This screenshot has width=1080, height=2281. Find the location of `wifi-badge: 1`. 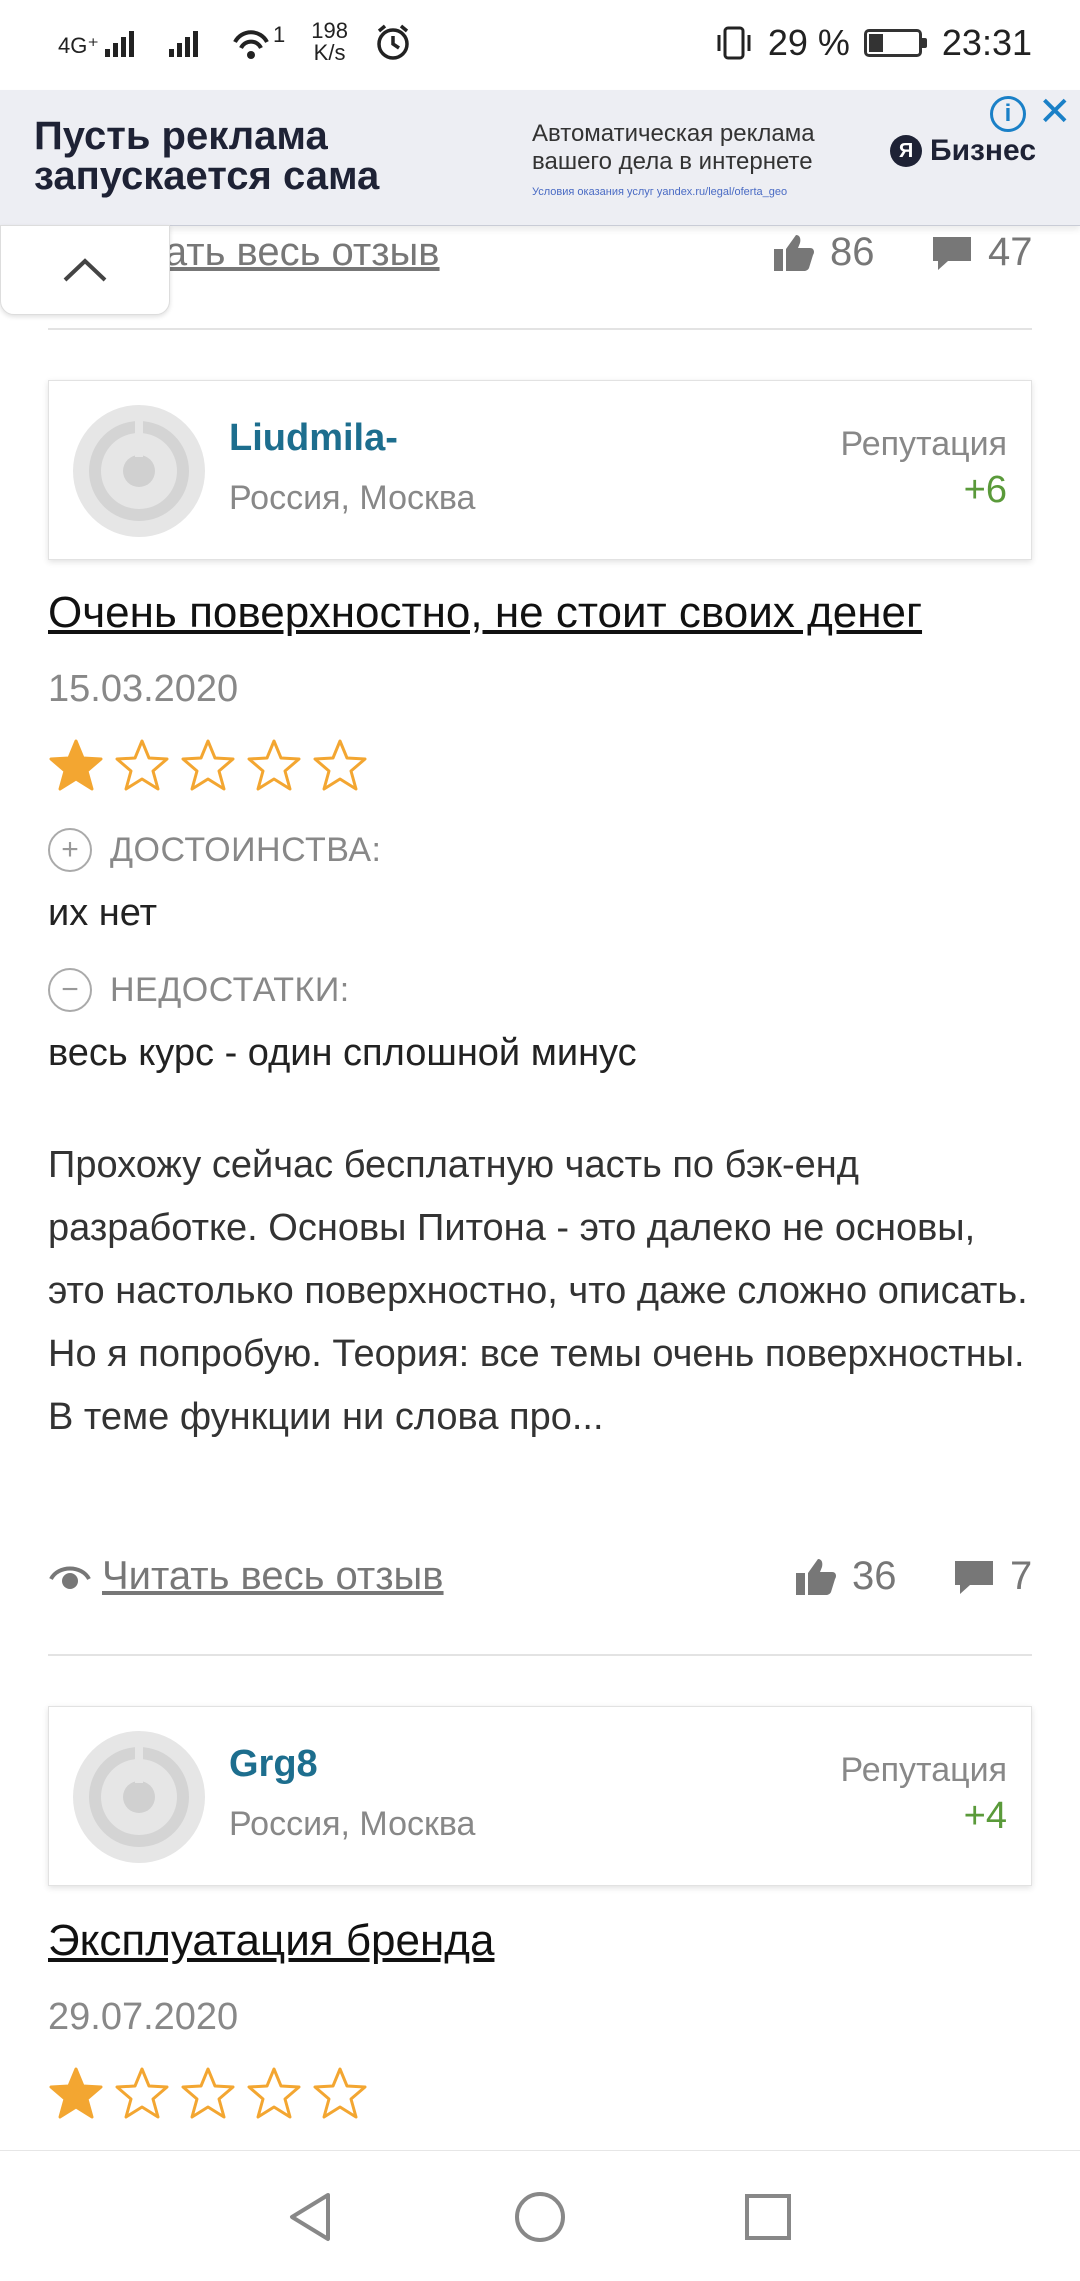

wifi-badge: 1 is located at coordinates (279, 34).